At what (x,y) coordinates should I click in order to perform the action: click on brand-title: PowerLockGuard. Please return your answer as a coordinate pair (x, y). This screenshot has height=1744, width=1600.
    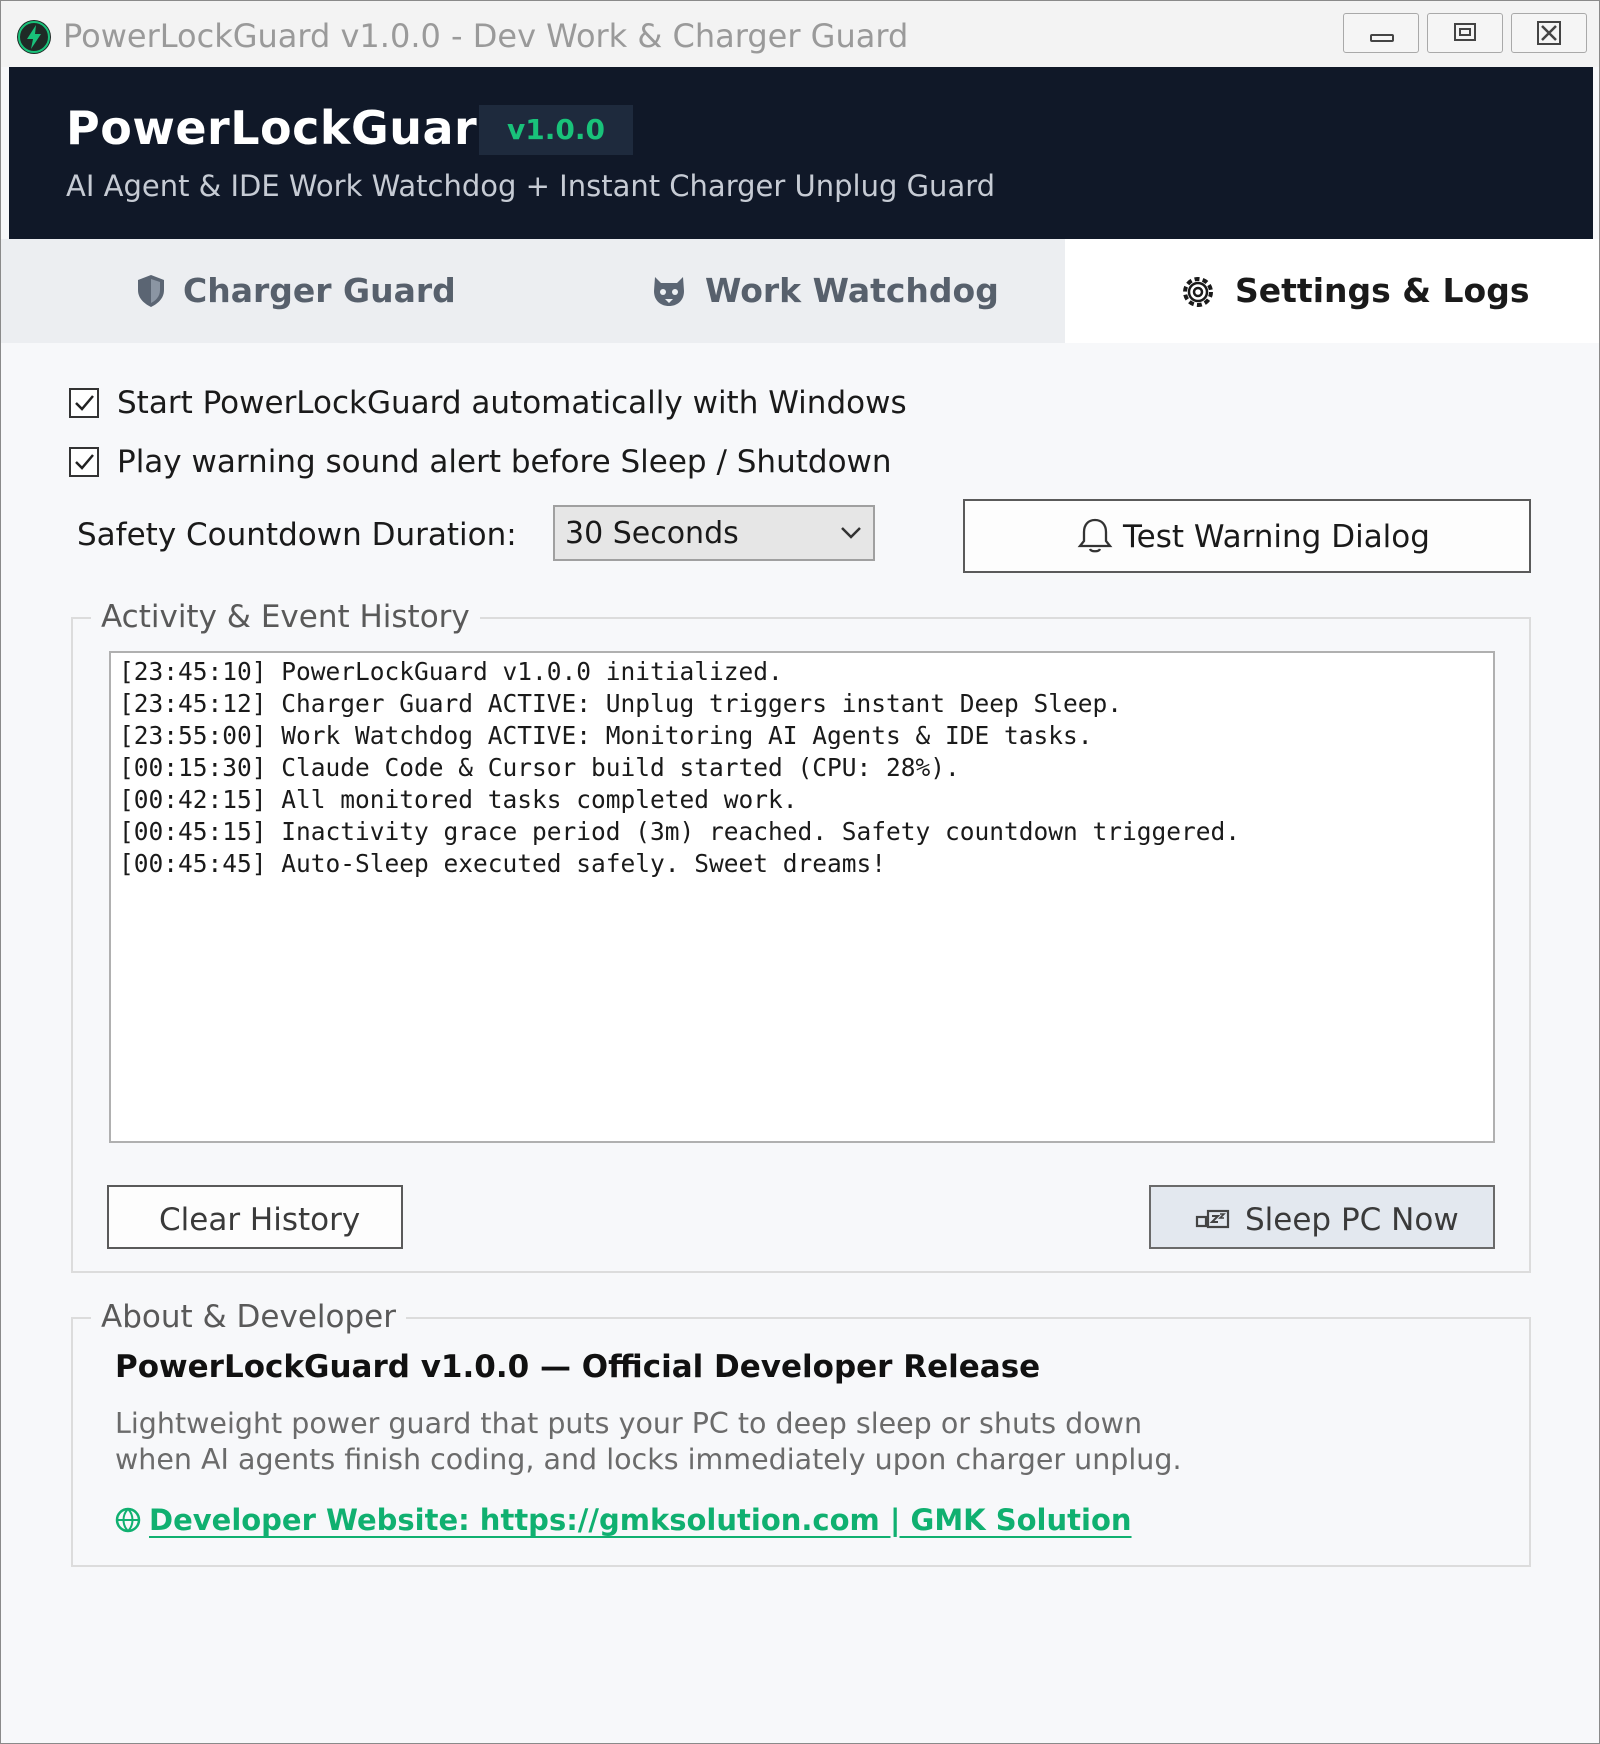
    Looking at the image, I should click on (288, 128).